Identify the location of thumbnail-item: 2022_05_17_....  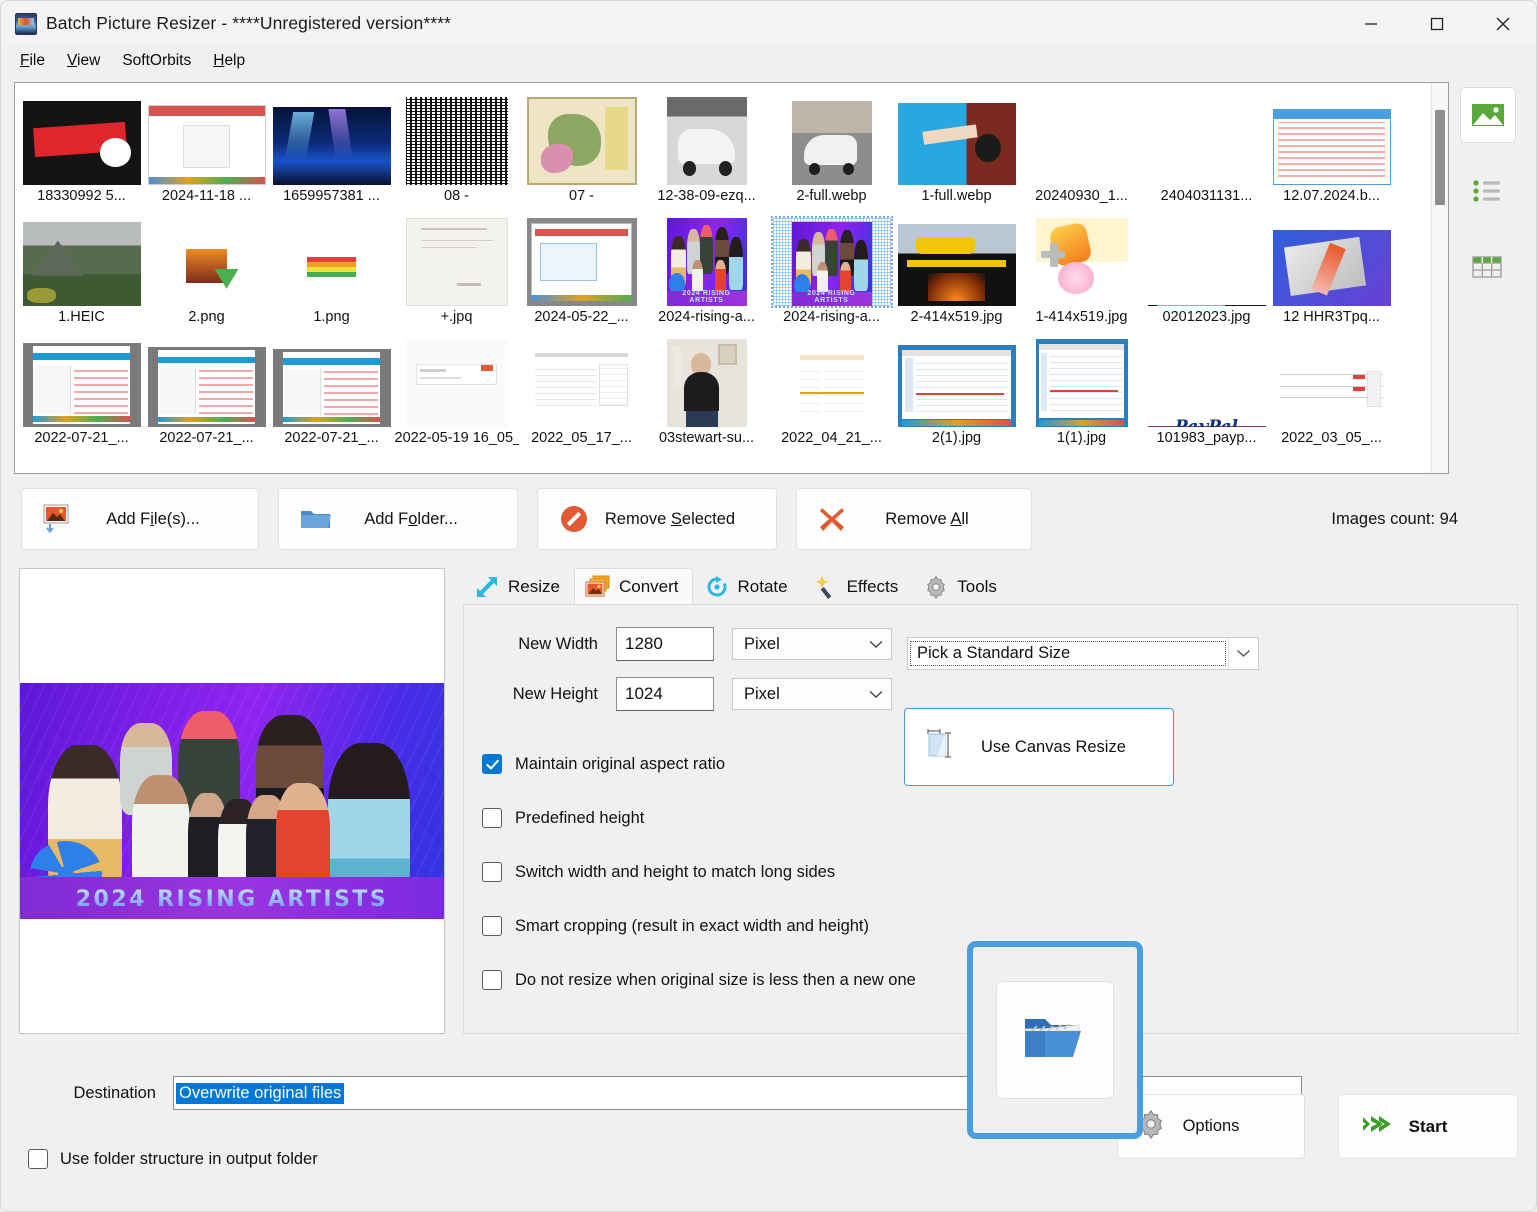
(581, 388).